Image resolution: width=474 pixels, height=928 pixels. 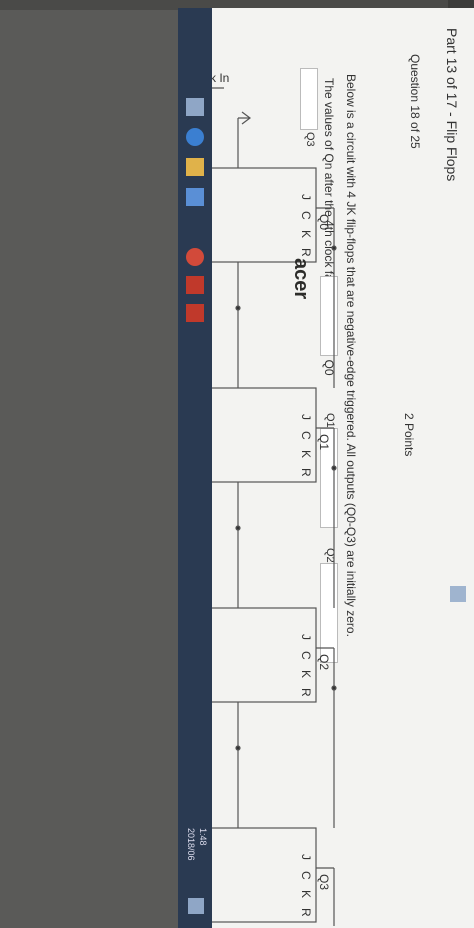 I want to click on ff3-q-label: Q3, so click(x=324, y=882).